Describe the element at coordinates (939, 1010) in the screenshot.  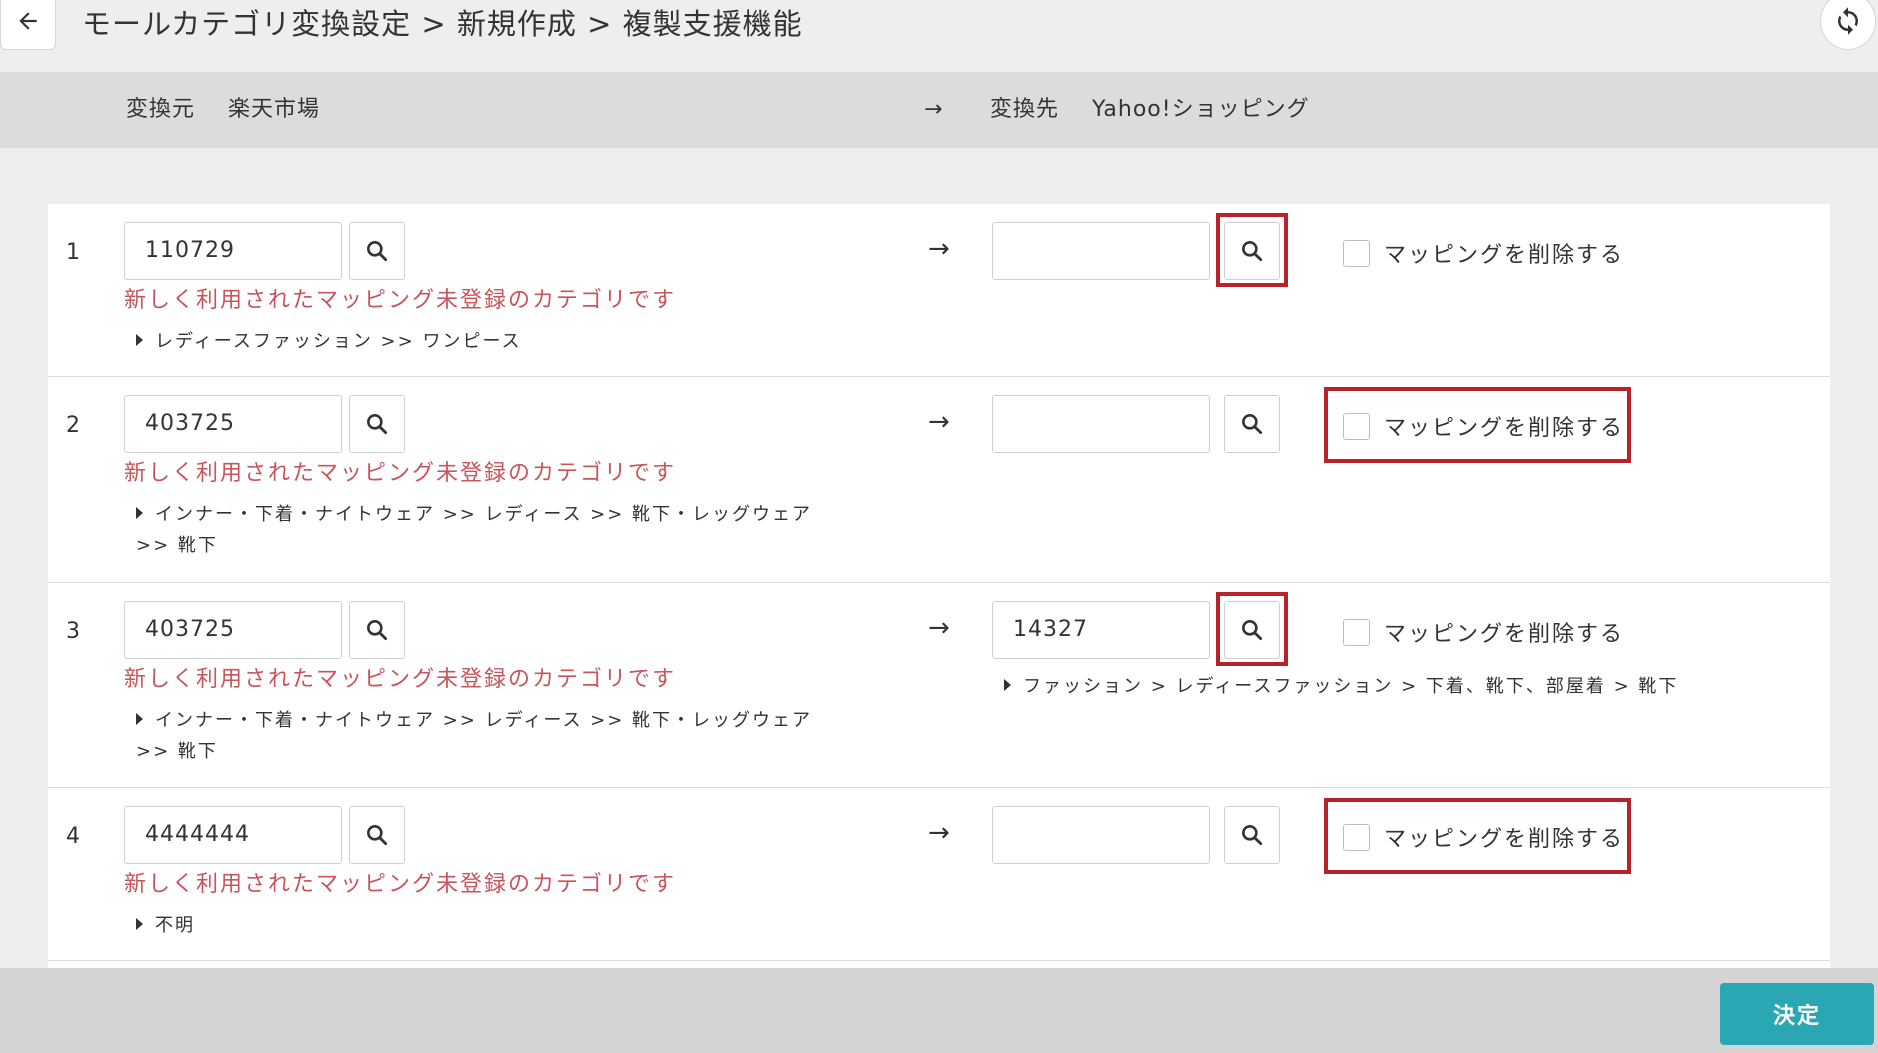
I see `footer-bar: 決定` at that location.